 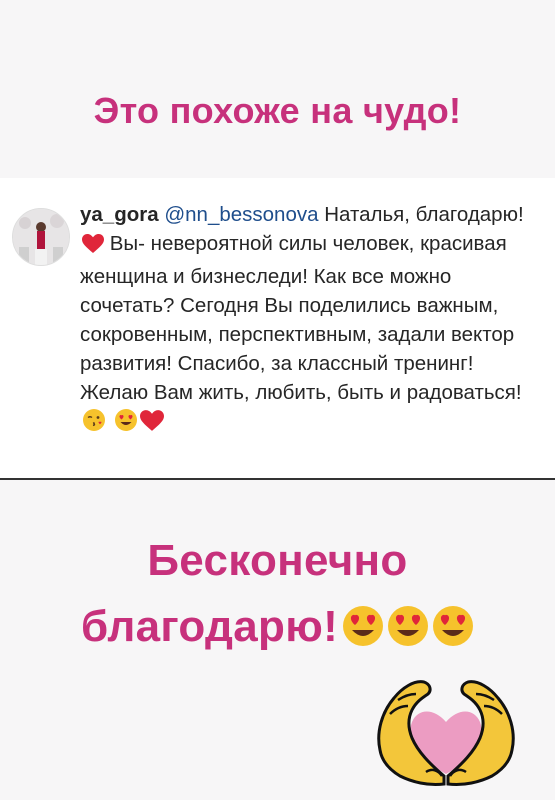 I want to click on avatar-photo, so click(x=41, y=237).